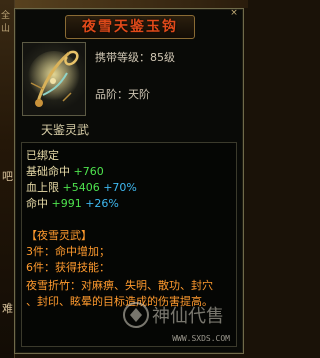 Image resolution: width=320 pixels, height=358 pixels. What do you see at coordinates (42, 187) in the screenshot?
I see `stat-label: 血上限` at bounding box center [42, 187].